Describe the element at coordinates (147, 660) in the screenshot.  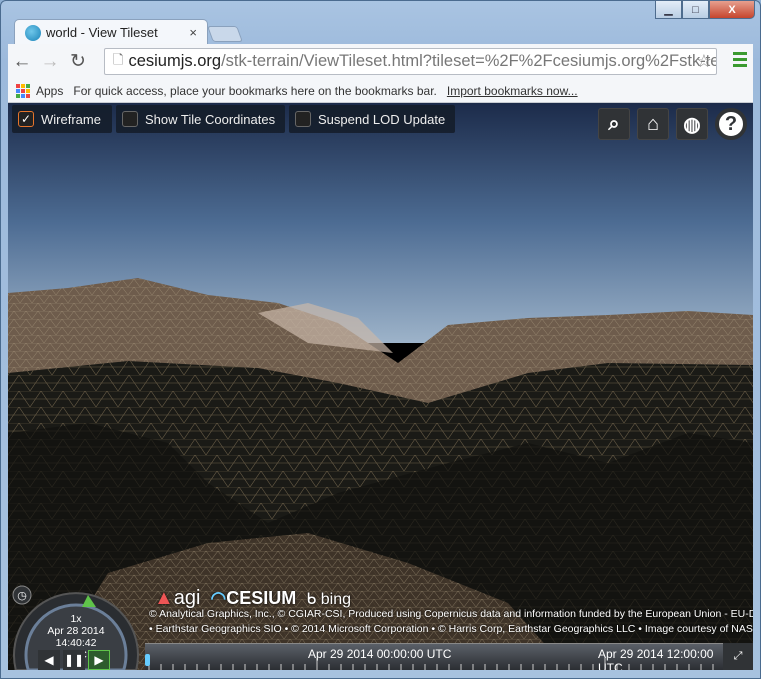
I see `timeline-needle` at that location.